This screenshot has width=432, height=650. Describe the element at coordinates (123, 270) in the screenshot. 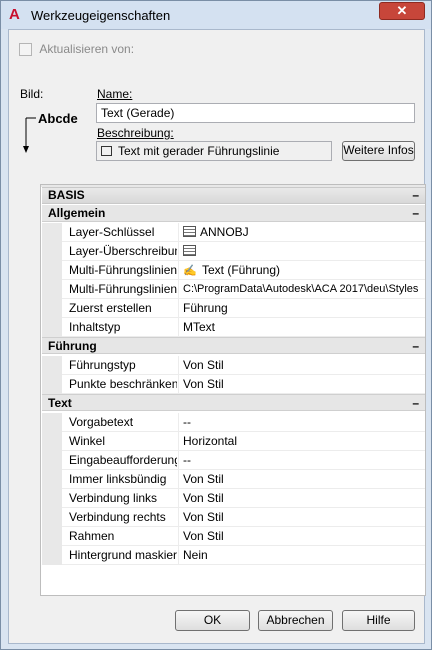

I see `property-name: Multi-Führungslinienstil` at that location.